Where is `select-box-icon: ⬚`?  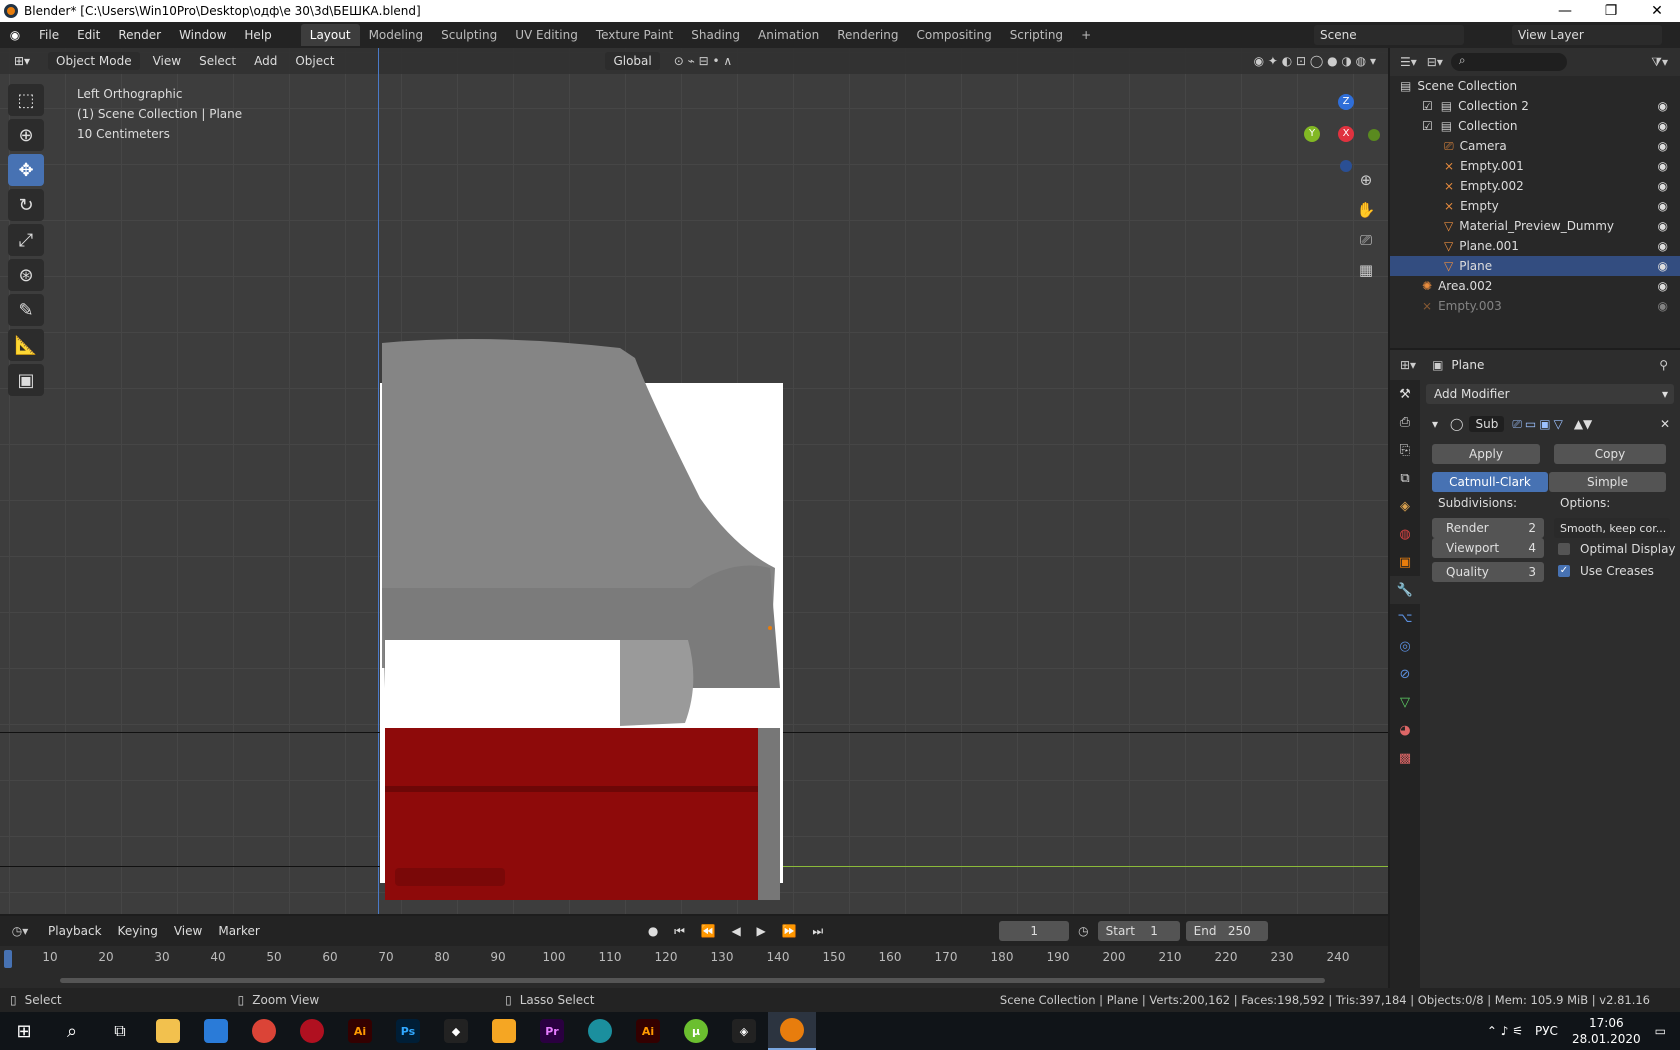 select-box-icon: ⬚ is located at coordinates (26, 100).